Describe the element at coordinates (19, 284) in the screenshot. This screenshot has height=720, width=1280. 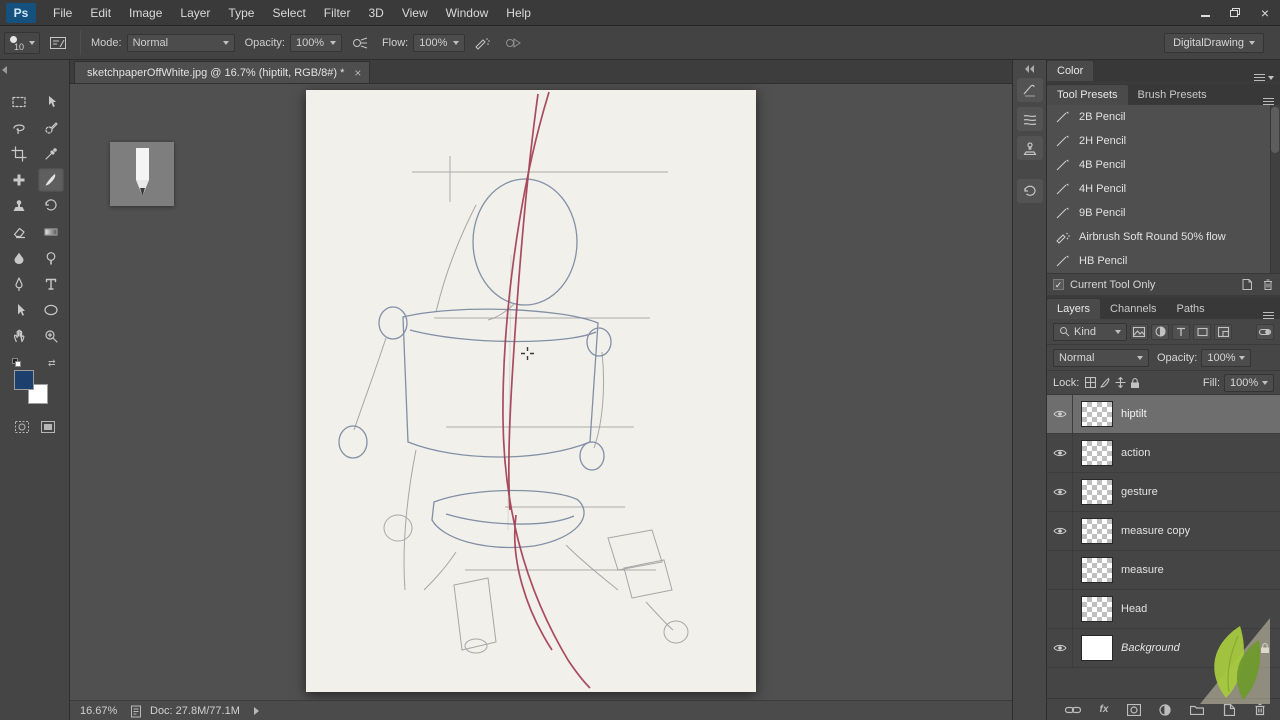
I see `pen-tool` at that location.